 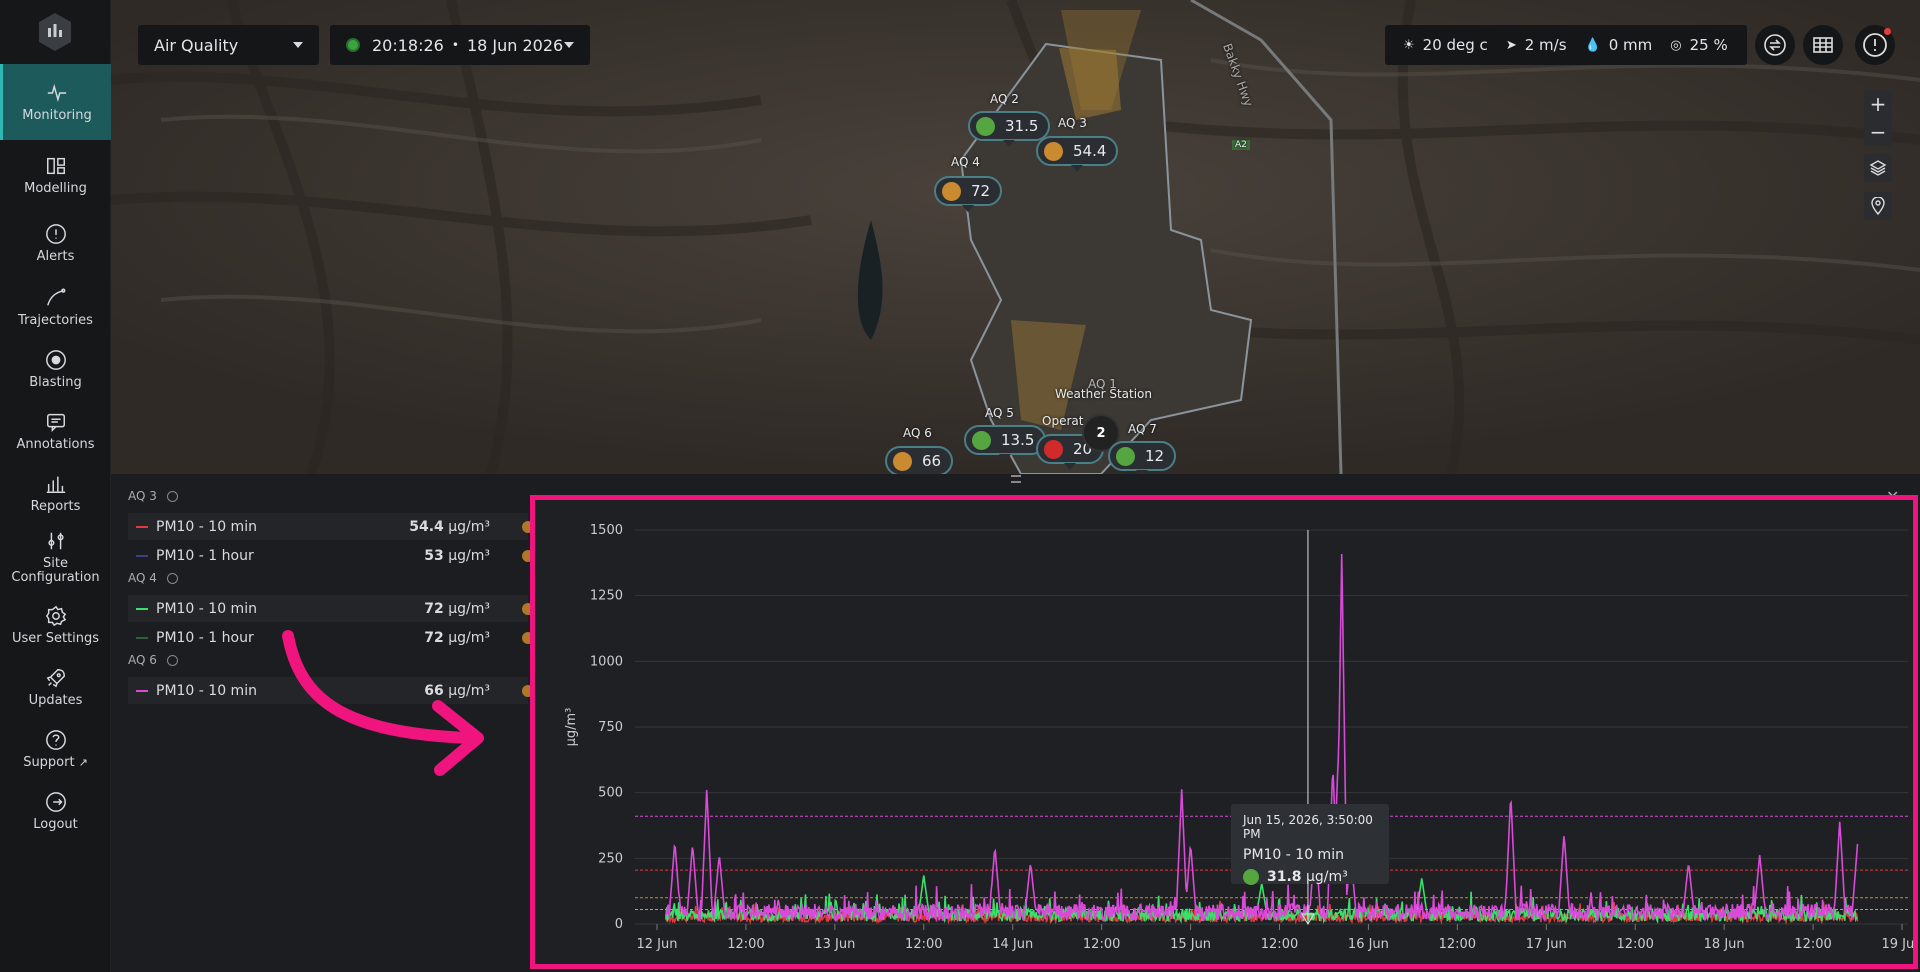 I want to click on map-pin-icon, so click(x=1878, y=206).